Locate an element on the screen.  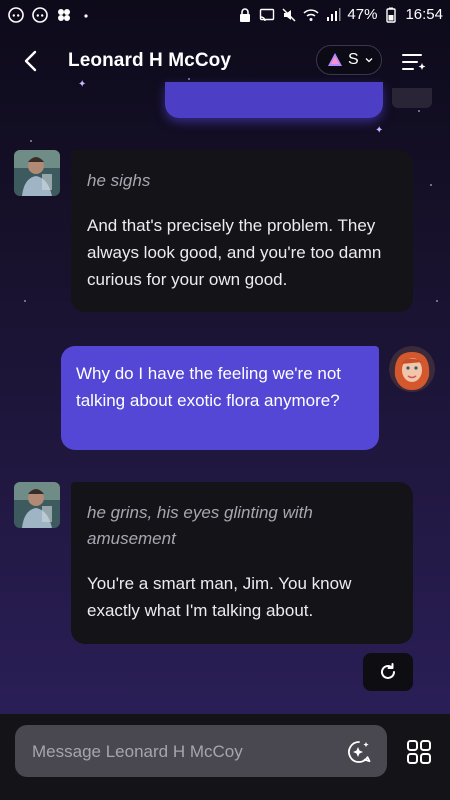
suggest-reply-button is located at coordinates (359, 752).